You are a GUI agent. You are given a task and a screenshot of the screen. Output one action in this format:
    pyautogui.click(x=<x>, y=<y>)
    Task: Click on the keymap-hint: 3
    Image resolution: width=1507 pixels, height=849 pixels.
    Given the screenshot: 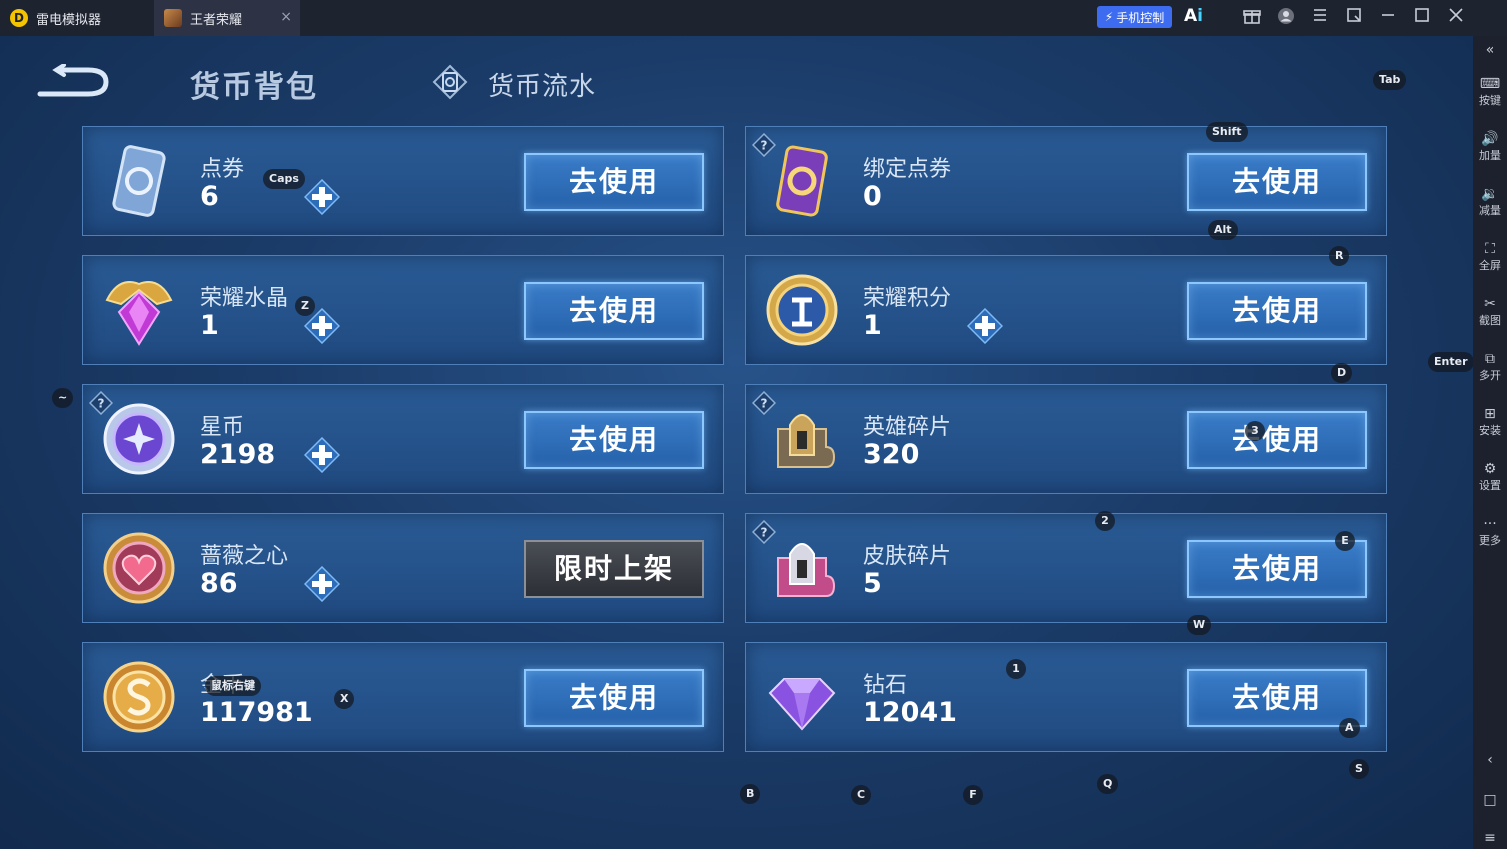 What is the action you would take?
    pyautogui.click(x=1255, y=431)
    